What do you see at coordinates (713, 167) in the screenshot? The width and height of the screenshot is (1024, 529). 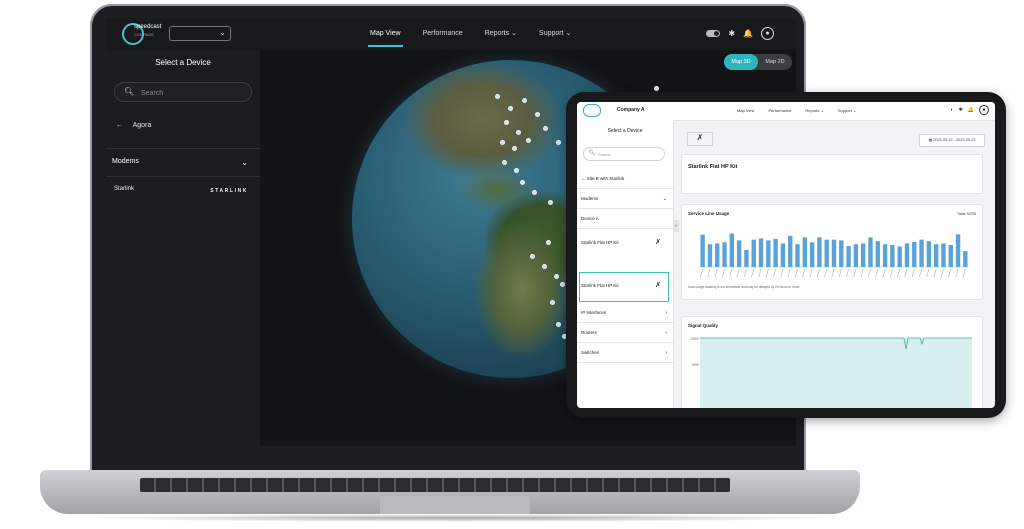 I see `device-title: Starlink Flat HP Kit` at bounding box center [713, 167].